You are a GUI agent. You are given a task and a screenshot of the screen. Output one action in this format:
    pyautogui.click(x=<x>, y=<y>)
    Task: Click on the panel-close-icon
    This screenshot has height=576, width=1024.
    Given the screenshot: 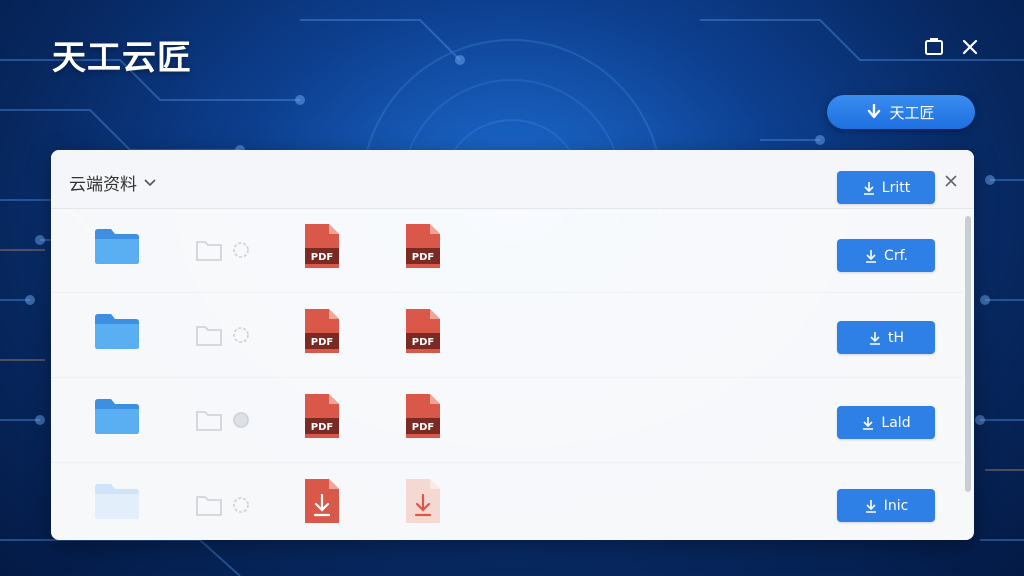 What is the action you would take?
    pyautogui.click(x=951, y=181)
    